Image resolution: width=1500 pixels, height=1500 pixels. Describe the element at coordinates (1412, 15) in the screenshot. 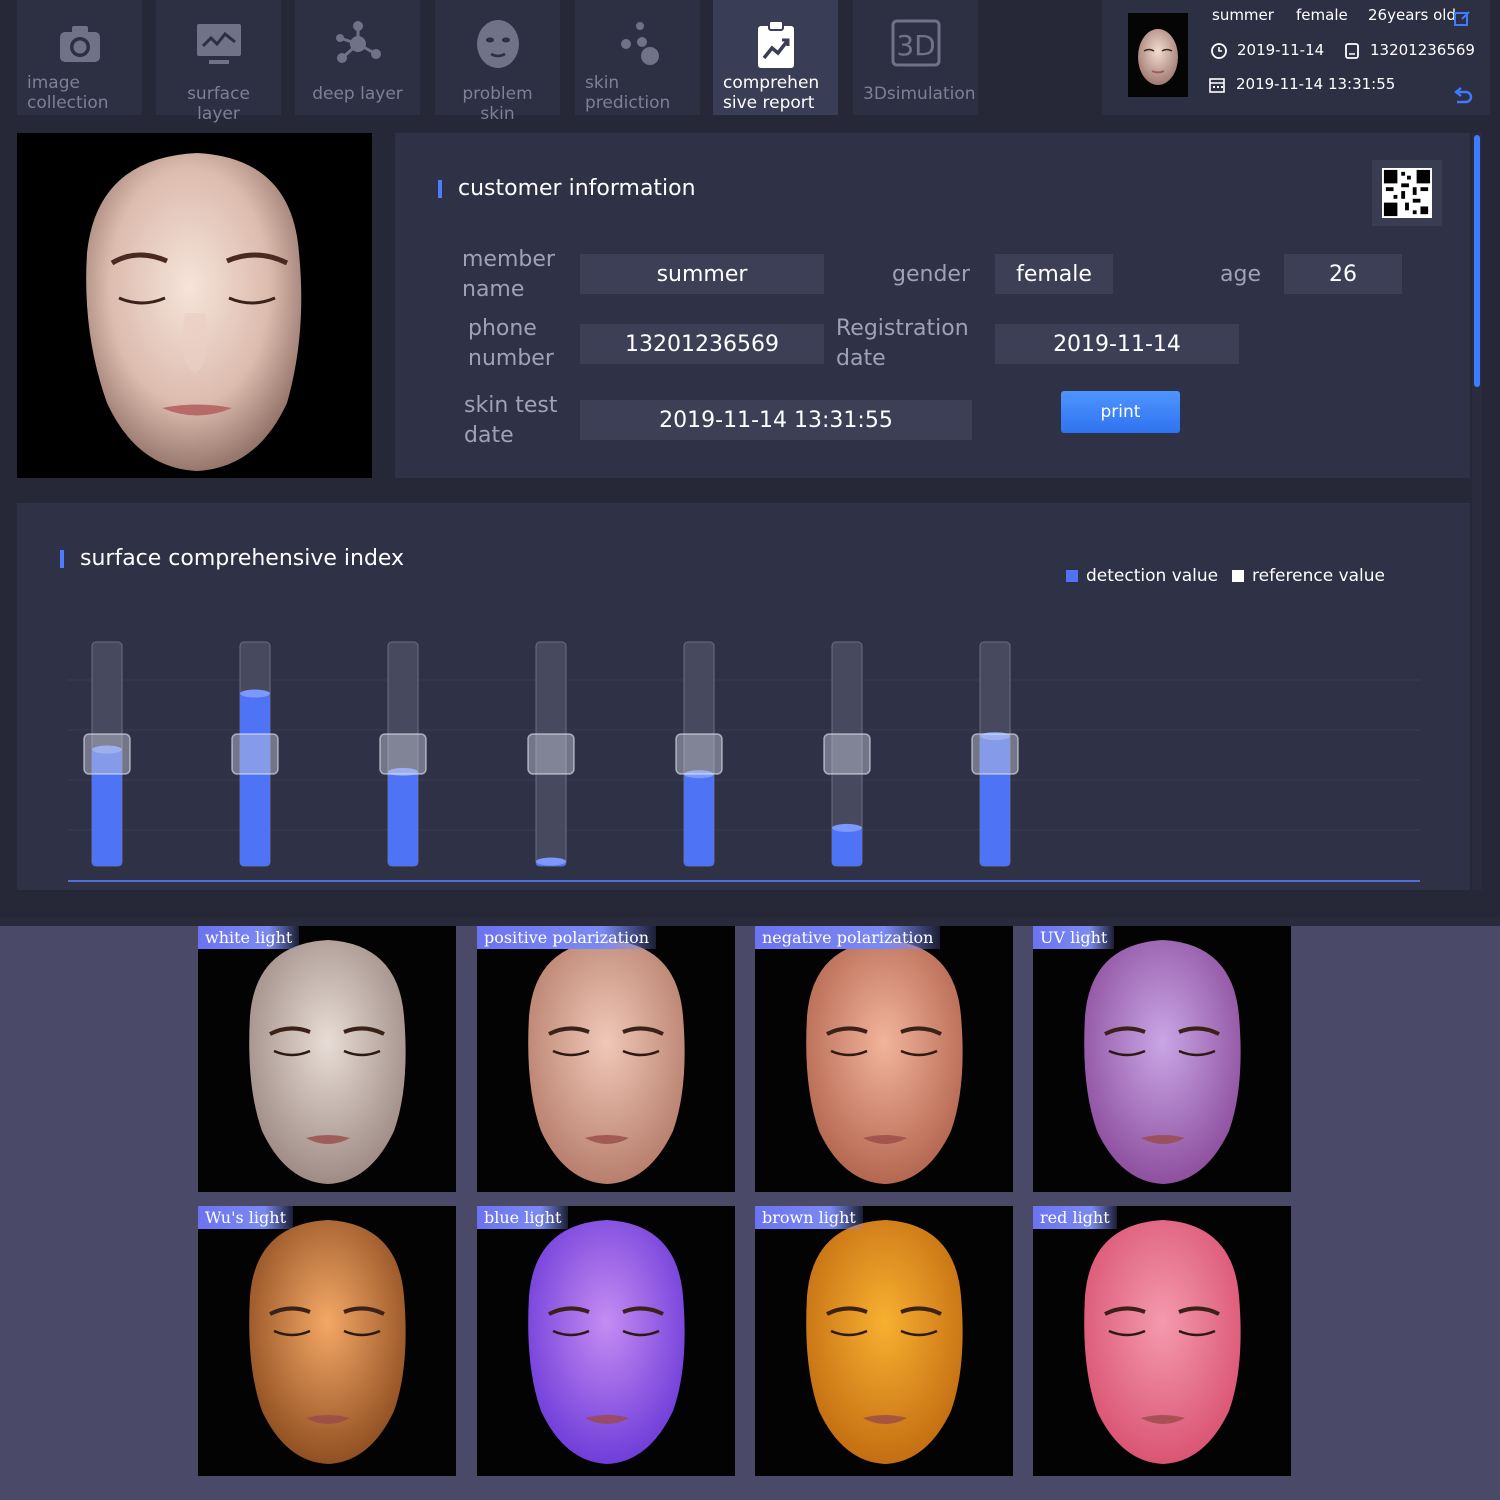

I see `profile-age: 26years old` at that location.